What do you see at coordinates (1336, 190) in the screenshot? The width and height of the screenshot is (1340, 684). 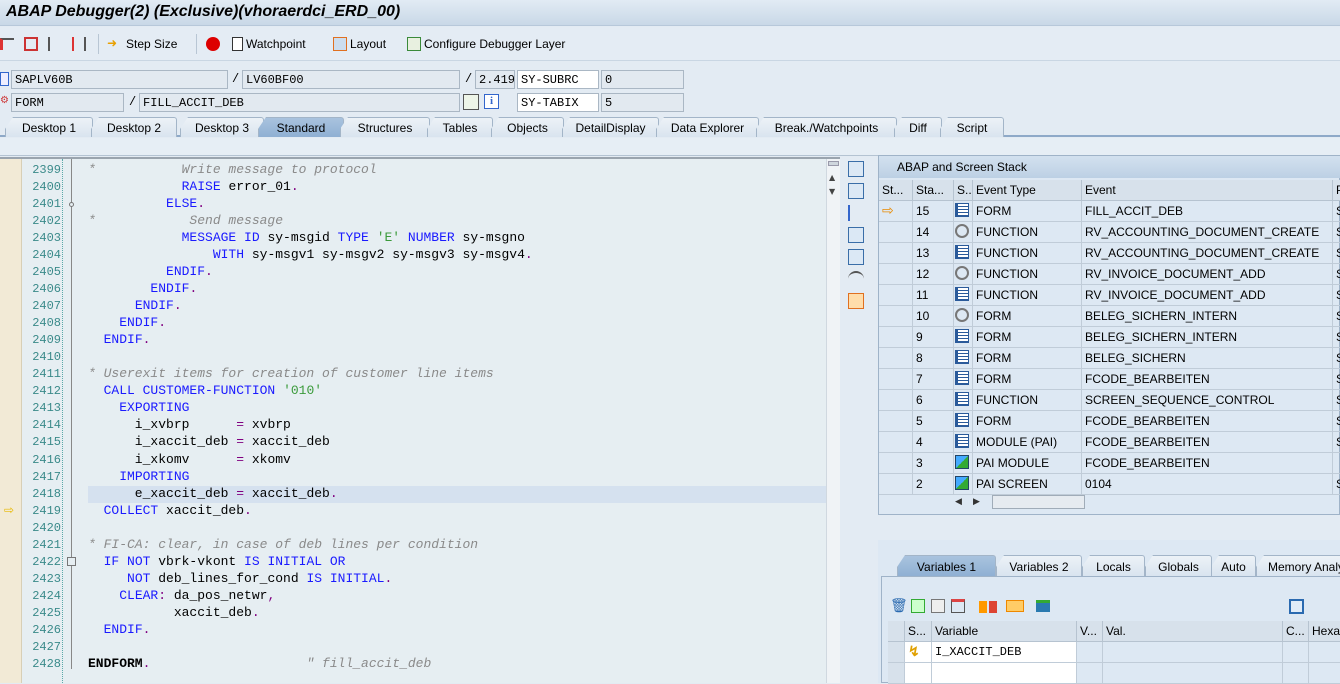 I see `stack-column-header: P` at bounding box center [1336, 190].